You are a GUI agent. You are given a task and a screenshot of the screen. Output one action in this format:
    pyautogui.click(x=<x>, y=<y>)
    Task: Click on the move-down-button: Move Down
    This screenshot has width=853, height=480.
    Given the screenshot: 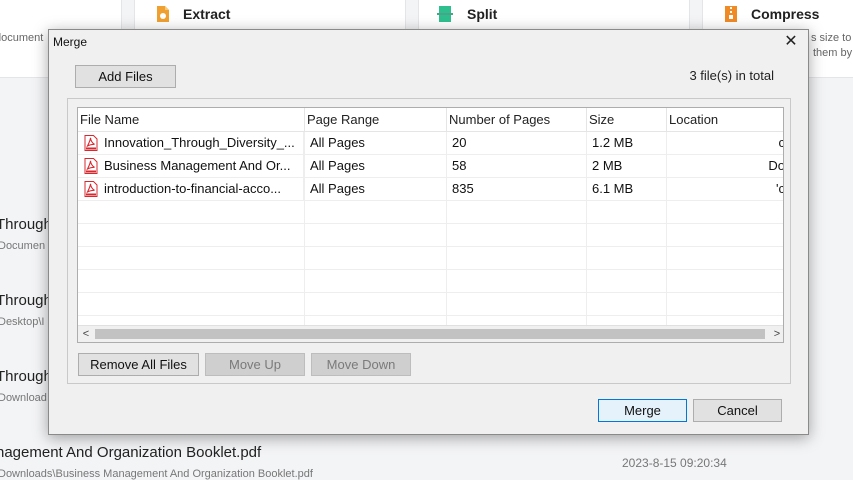 What is the action you would take?
    pyautogui.click(x=361, y=364)
    